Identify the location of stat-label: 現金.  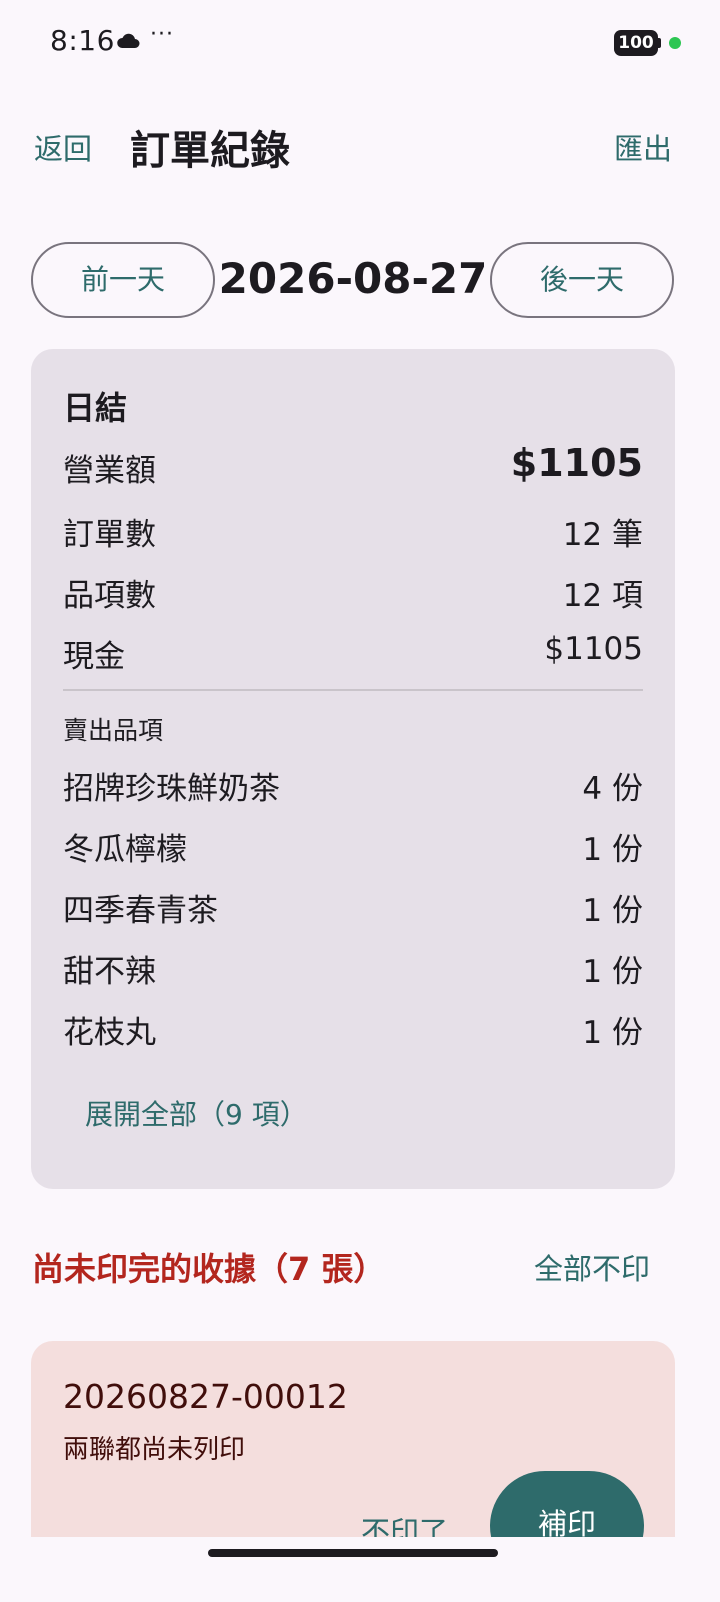
(94, 657).